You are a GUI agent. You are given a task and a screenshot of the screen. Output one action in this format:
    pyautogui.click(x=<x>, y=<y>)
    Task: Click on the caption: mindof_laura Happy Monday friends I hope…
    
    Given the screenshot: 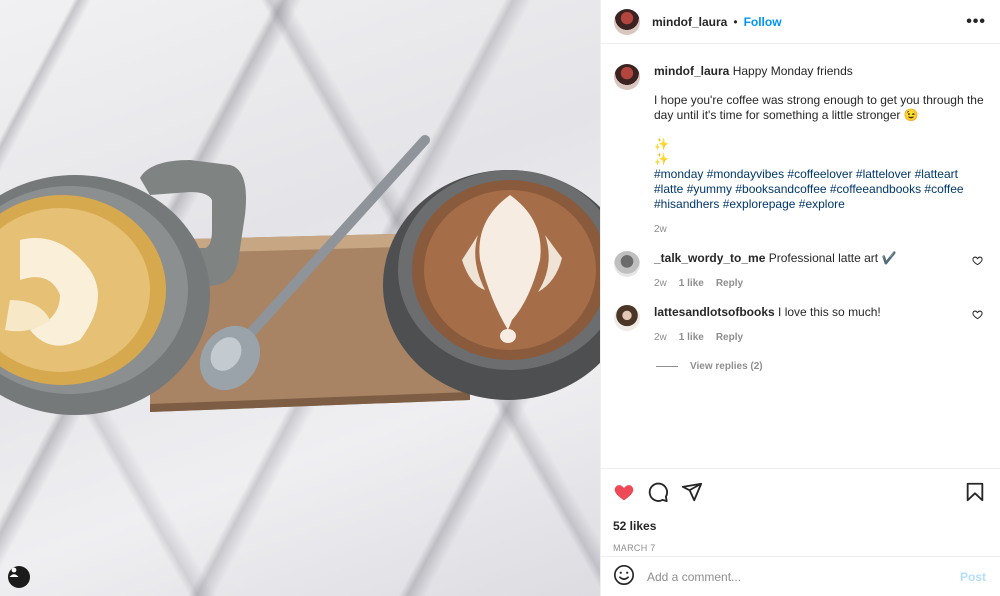 What is the action you would take?
    pyautogui.click(x=800, y=149)
    